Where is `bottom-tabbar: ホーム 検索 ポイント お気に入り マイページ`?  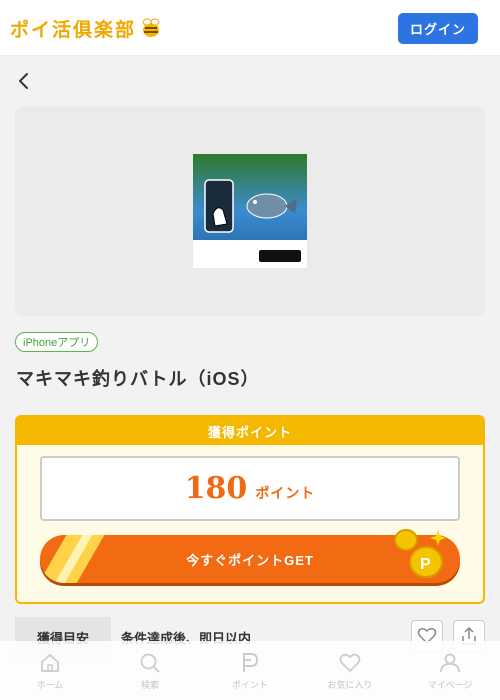
bottom-tabbar: ホーム 検索 ポイント お気に入り マイページ is located at coordinates (250, 670).